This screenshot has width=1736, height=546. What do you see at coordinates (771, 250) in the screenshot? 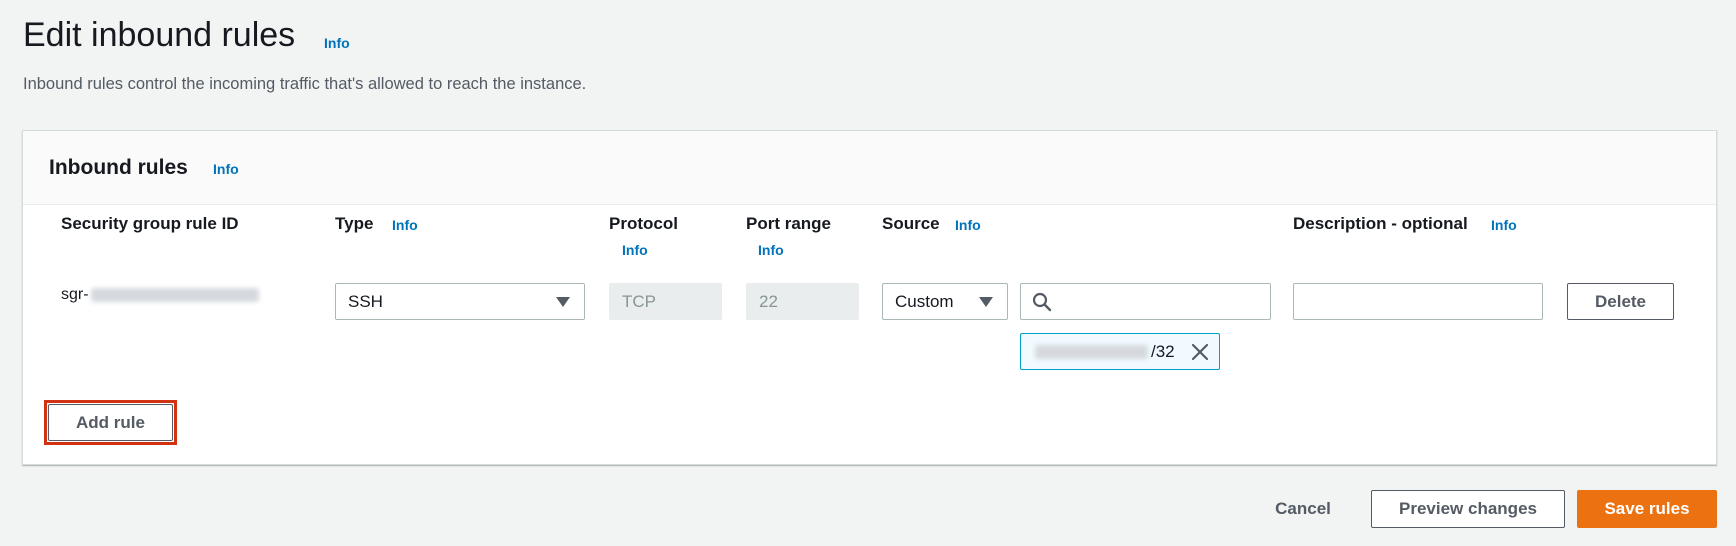
I see `port-range-info-link: Info` at bounding box center [771, 250].